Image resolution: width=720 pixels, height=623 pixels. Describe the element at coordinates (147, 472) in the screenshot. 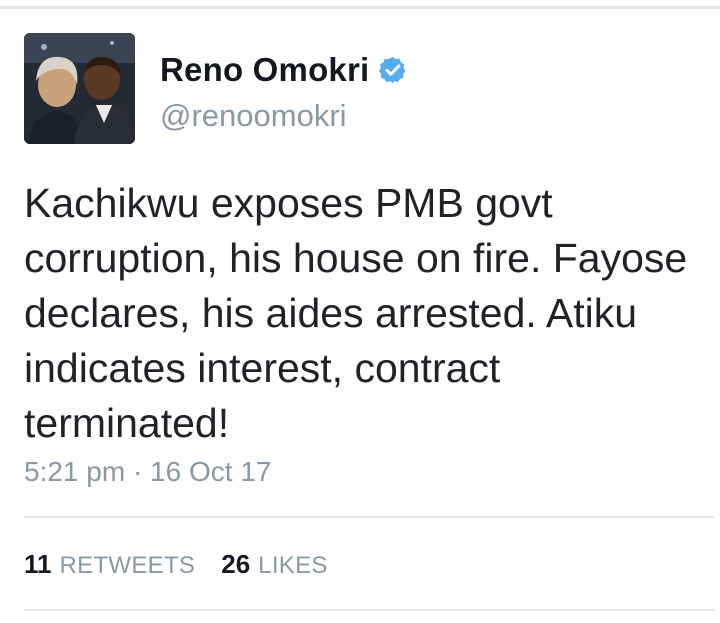

I see `tweet-timestamp: 5:21 pm · 16 Oct 17` at that location.